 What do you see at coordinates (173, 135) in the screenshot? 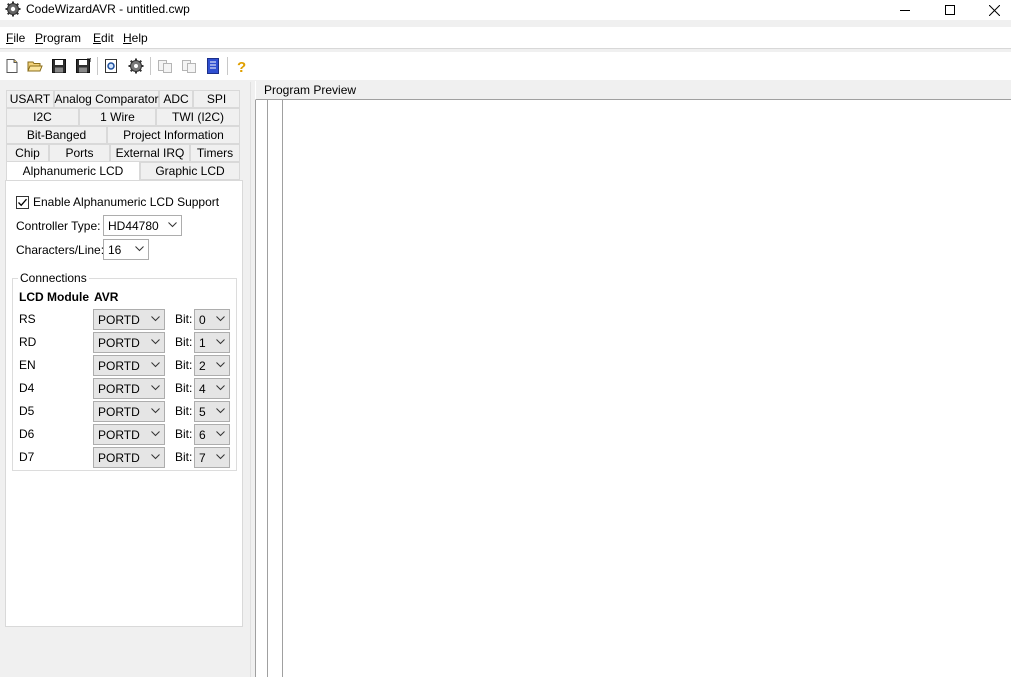
I see `tab-project-information: Project Information` at bounding box center [173, 135].